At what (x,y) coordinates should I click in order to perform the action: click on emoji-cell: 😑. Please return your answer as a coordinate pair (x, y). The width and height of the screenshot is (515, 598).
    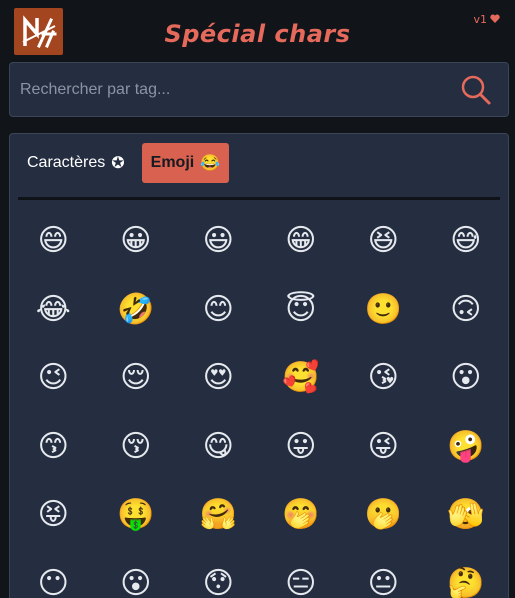
    Looking at the image, I should click on (301, 574).